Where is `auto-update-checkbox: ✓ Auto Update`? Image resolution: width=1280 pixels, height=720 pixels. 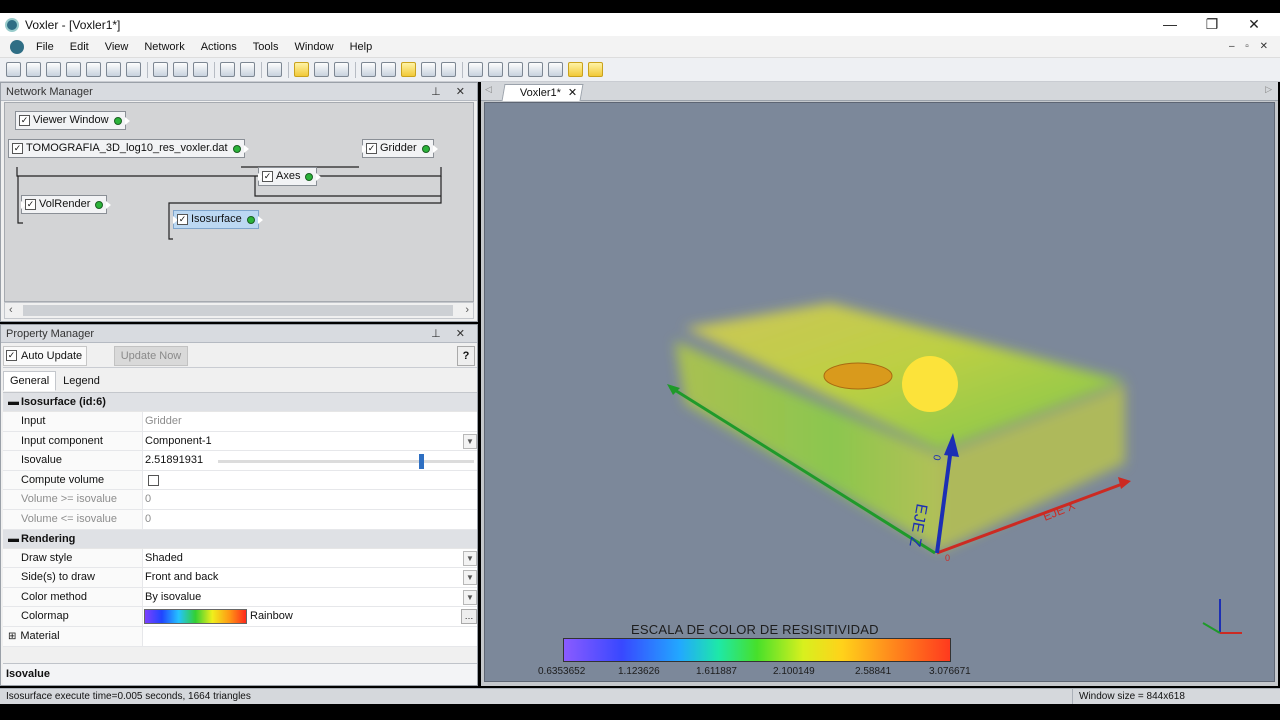 auto-update-checkbox: ✓ Auto Update is located at coordinates (45, 356).